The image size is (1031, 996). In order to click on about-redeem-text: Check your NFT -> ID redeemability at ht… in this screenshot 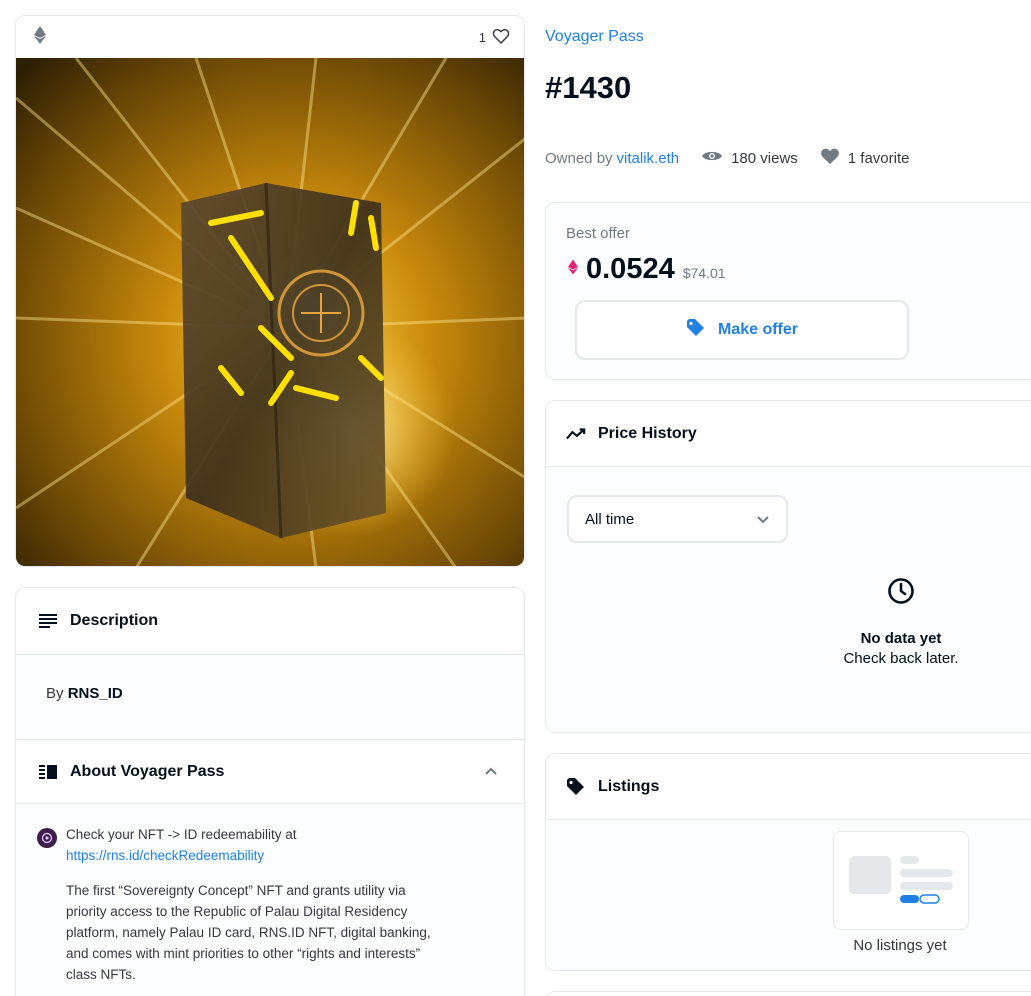, I will do `click(181, 845)`.